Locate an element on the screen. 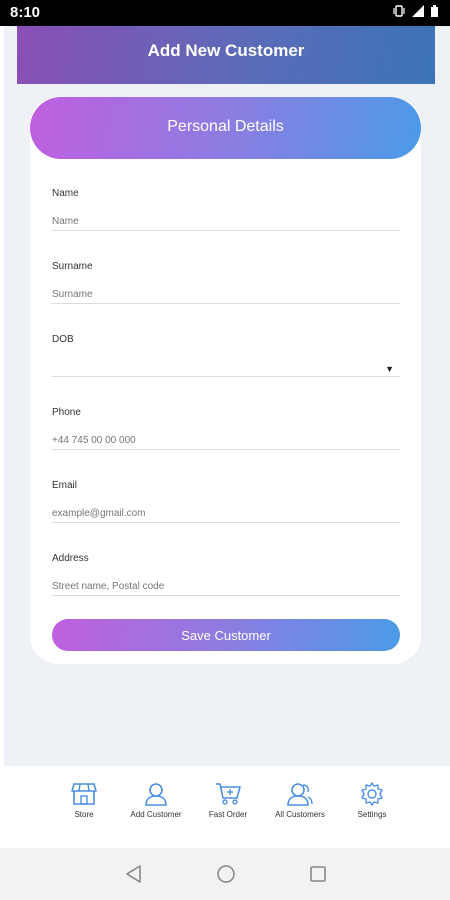  battery-icon is located at coordinates (434, 11).